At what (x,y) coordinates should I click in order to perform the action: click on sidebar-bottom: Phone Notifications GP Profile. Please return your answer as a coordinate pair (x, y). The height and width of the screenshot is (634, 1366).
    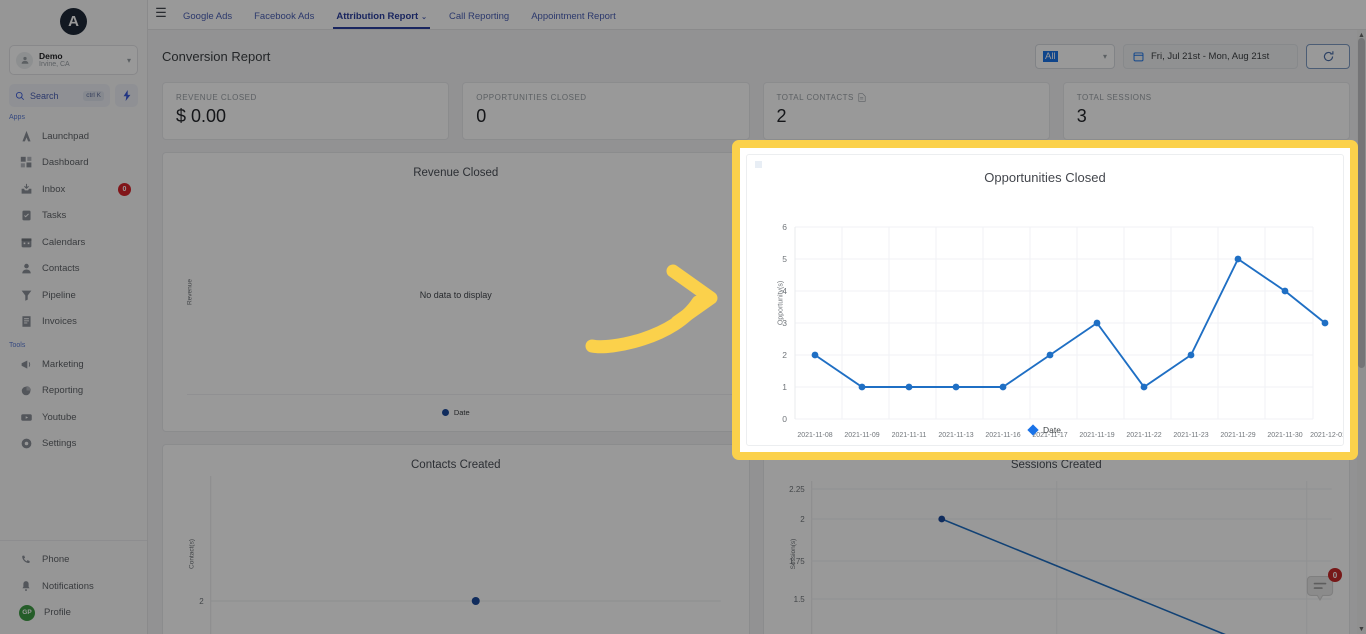
    Looking at the image, I should click on (73, 586).